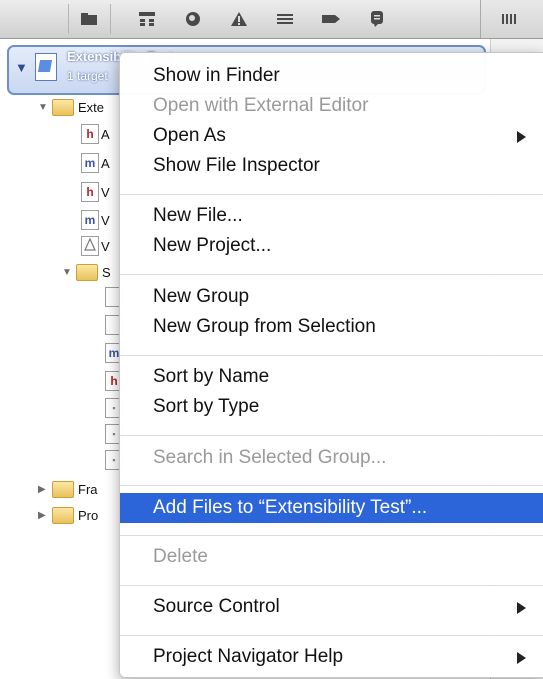 The image size is (543, 679). Describe the element at coordinates (90, 246) in the screenshot. I see `xib-file-icon` at that location.